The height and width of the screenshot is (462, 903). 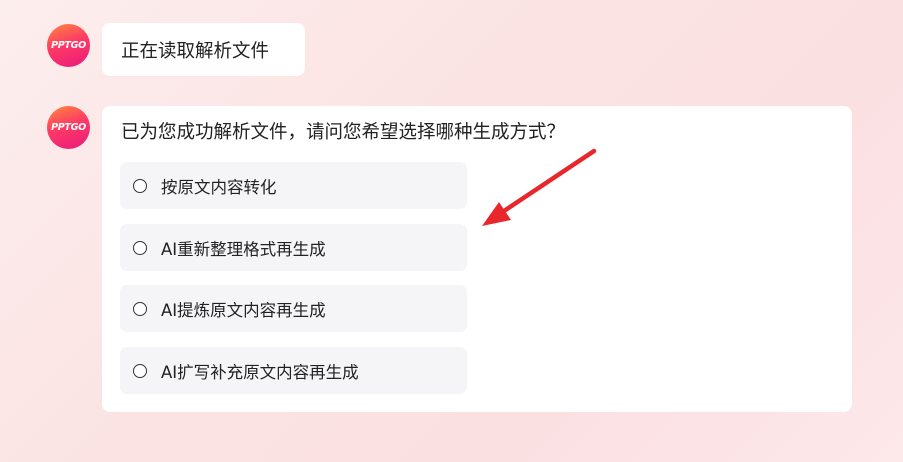 What do you see at coordinates (195, 51) in the screenshot?
I see `status-message-text: 正在读取解析文件` at bounding box center [195, 51].